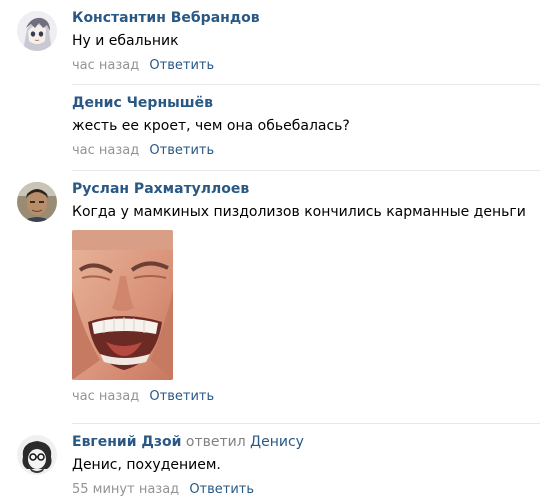 This screenshot has height=499, width=540. Describe the element at coordinates (146, 465) in the screenshot. I see `comment-text: Денис, похудением.` at that location.